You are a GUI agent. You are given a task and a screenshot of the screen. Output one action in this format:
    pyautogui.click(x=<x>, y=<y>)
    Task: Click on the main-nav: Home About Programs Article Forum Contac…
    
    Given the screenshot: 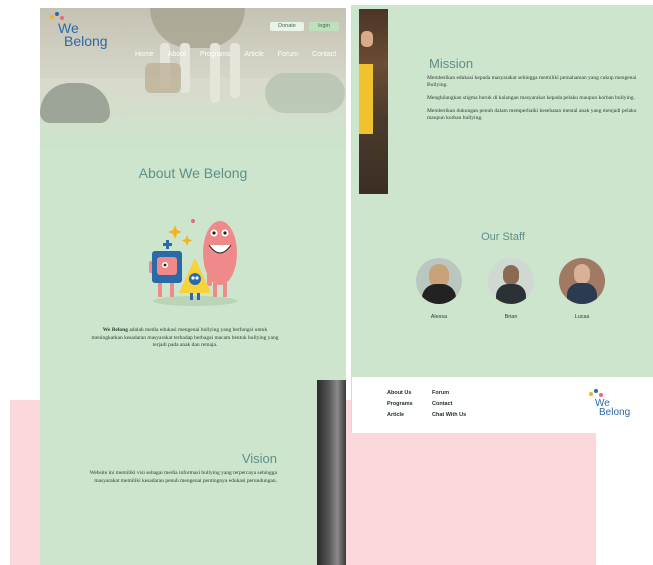 What is the action you would take?
    pyautogui.click(x=235, y=54)
    